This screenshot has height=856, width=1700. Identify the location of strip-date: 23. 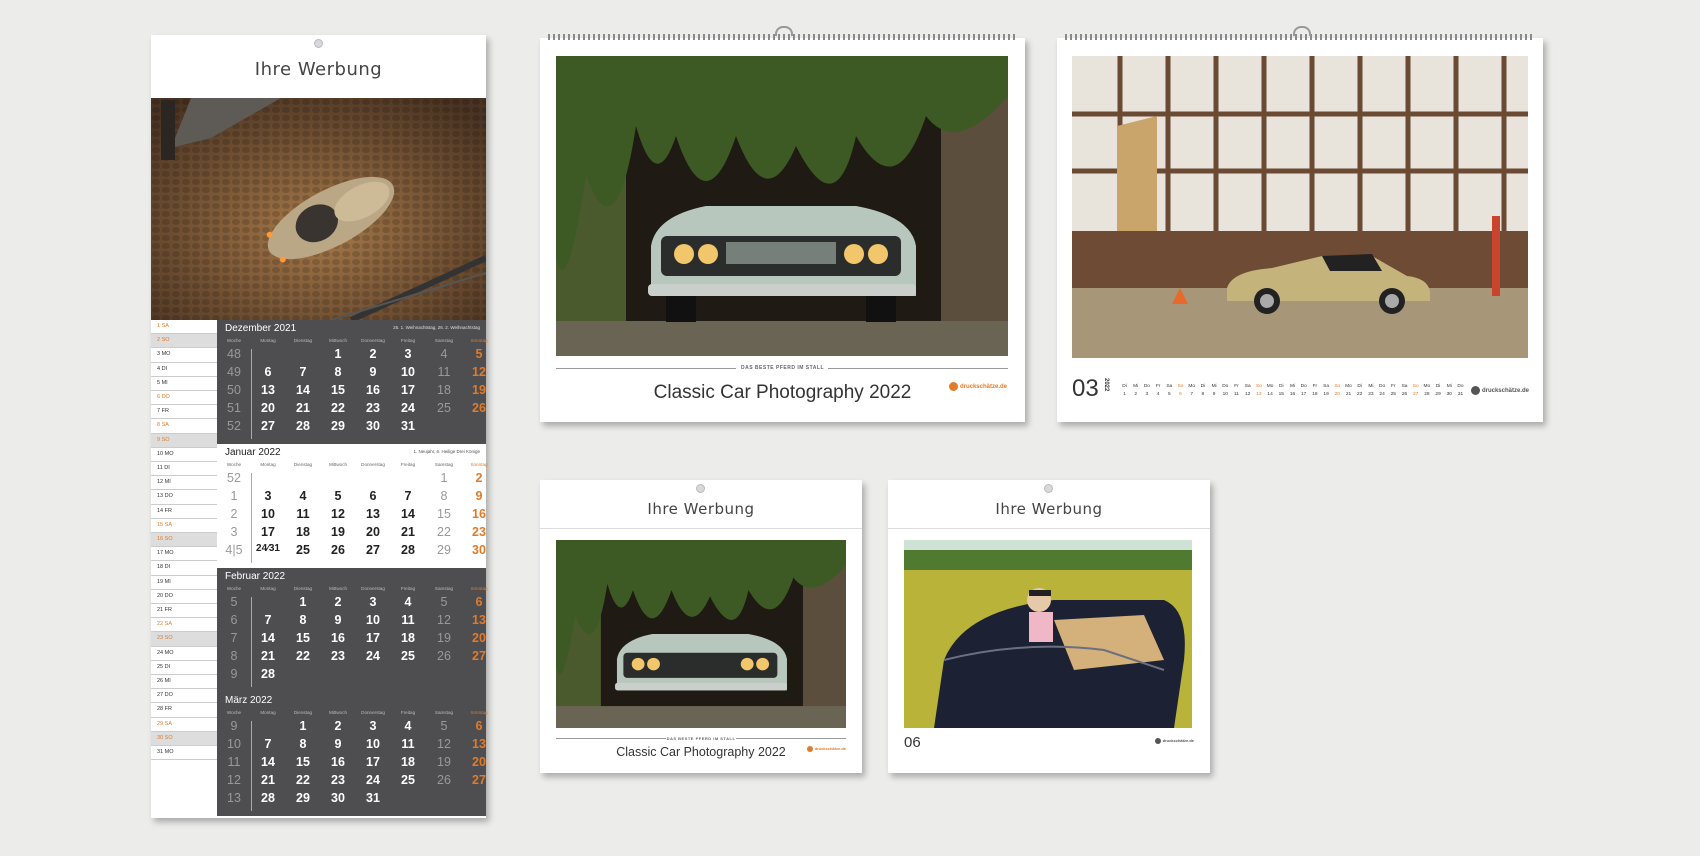
(1371, 394).